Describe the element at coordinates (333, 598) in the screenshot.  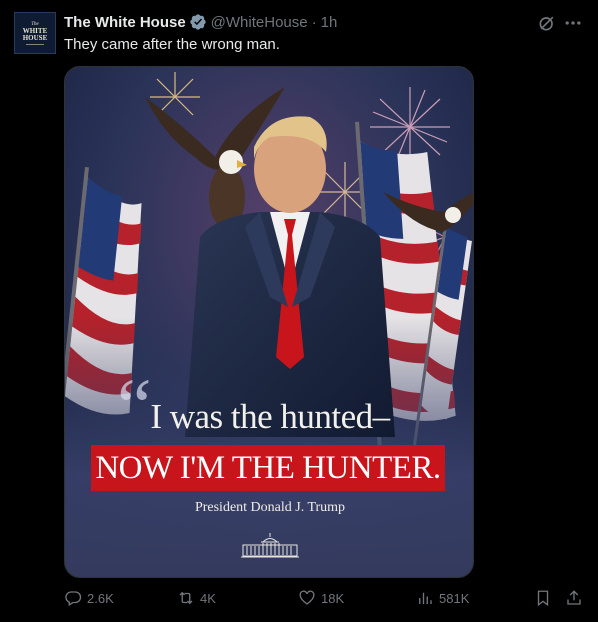
I see `like-count: 18K` at that location.